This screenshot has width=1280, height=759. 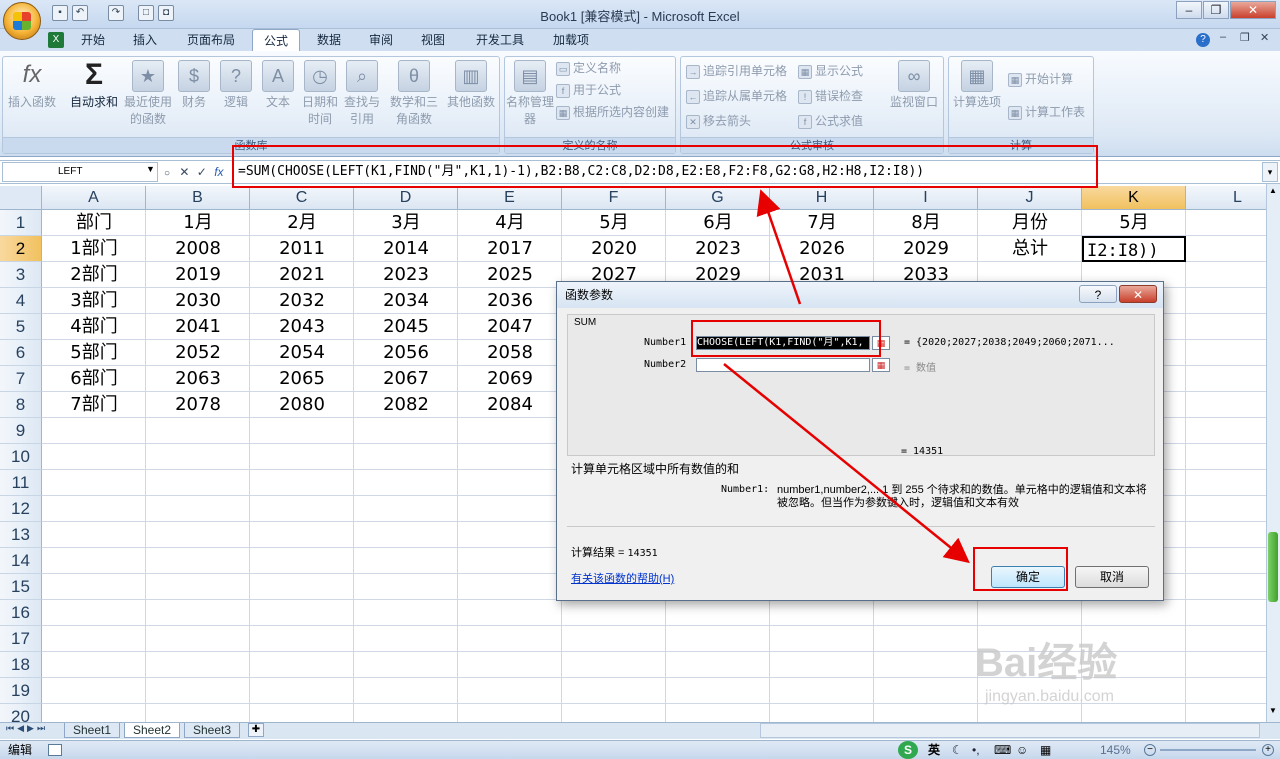 What do you see at coordinates (302, 301) in the screenshot?
I see `cell-c4: 2032` at bounding box center [302, 301].